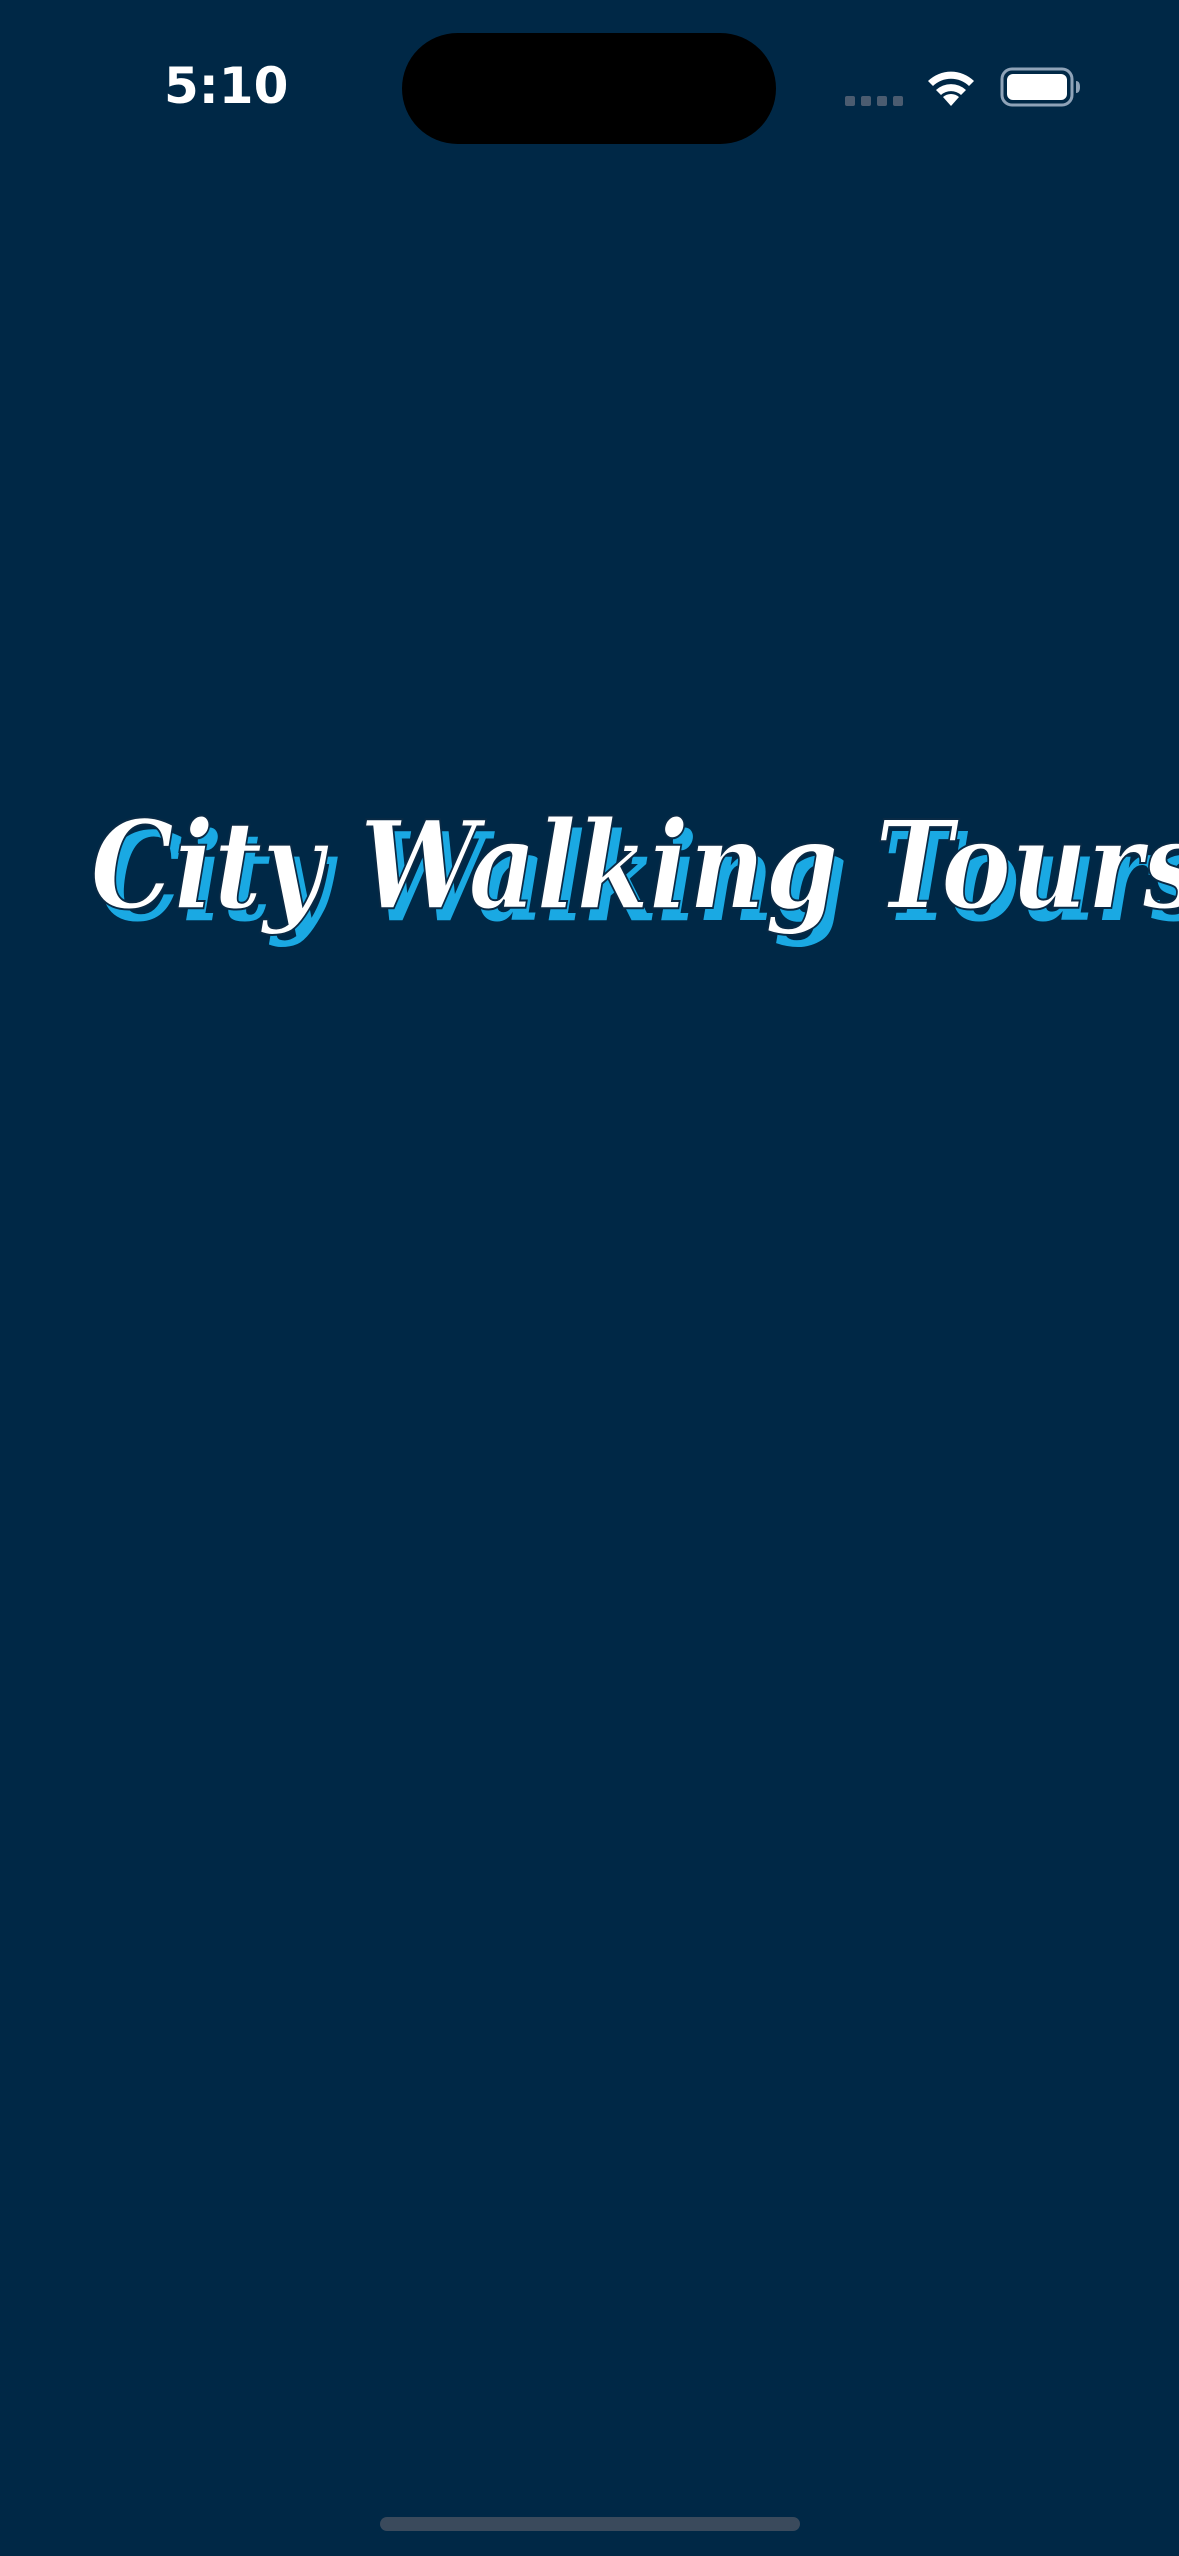 The image size is (1179, 2556). What do you see at coordinates (226, 86) in the screenshot?
I see `status-time: 5:10` at bounding box center [226, 86].